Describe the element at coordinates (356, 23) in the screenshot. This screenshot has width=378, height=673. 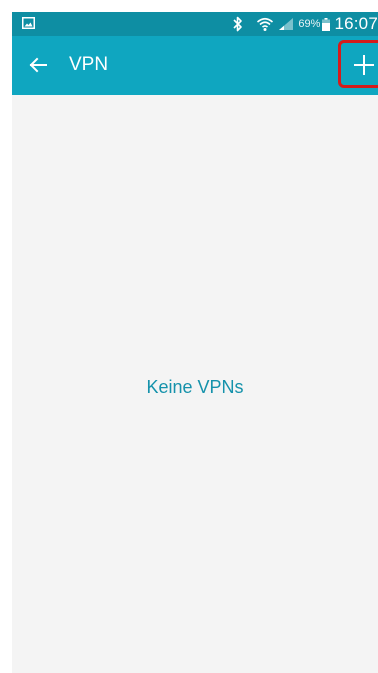
I see `status-time: 16:07` at that location.